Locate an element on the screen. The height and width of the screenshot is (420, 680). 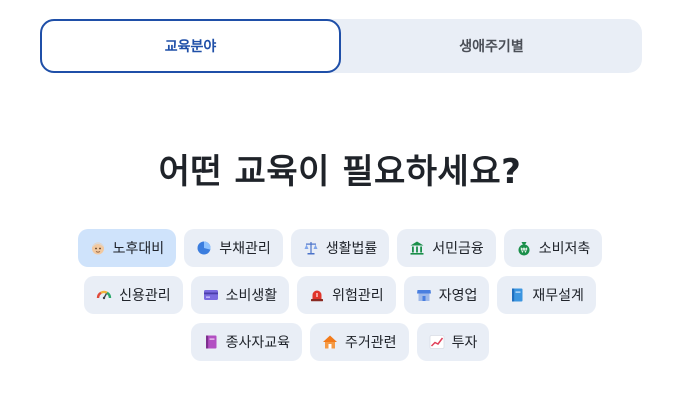
page-title: 어떤 교육이 필요하세요? is located at coordinates (340, 172).